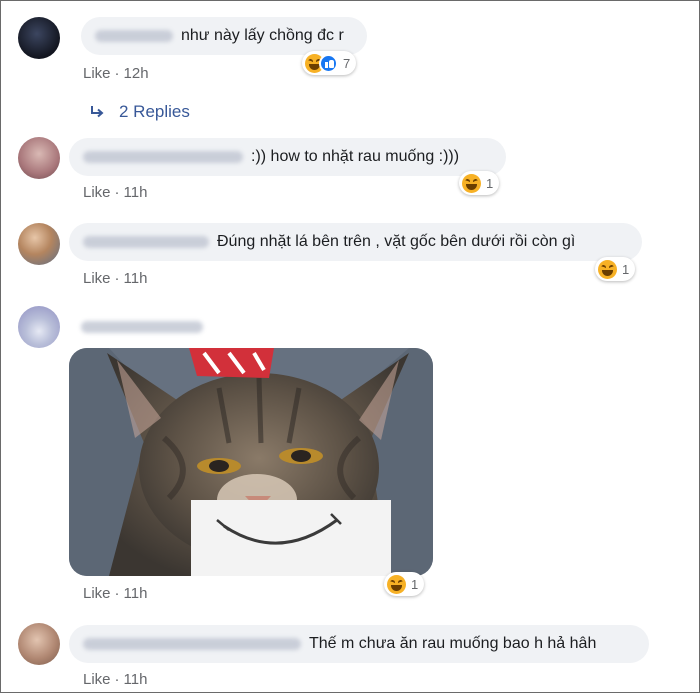  I want to click on replies-label: 2 Replies, so click(154, 111).